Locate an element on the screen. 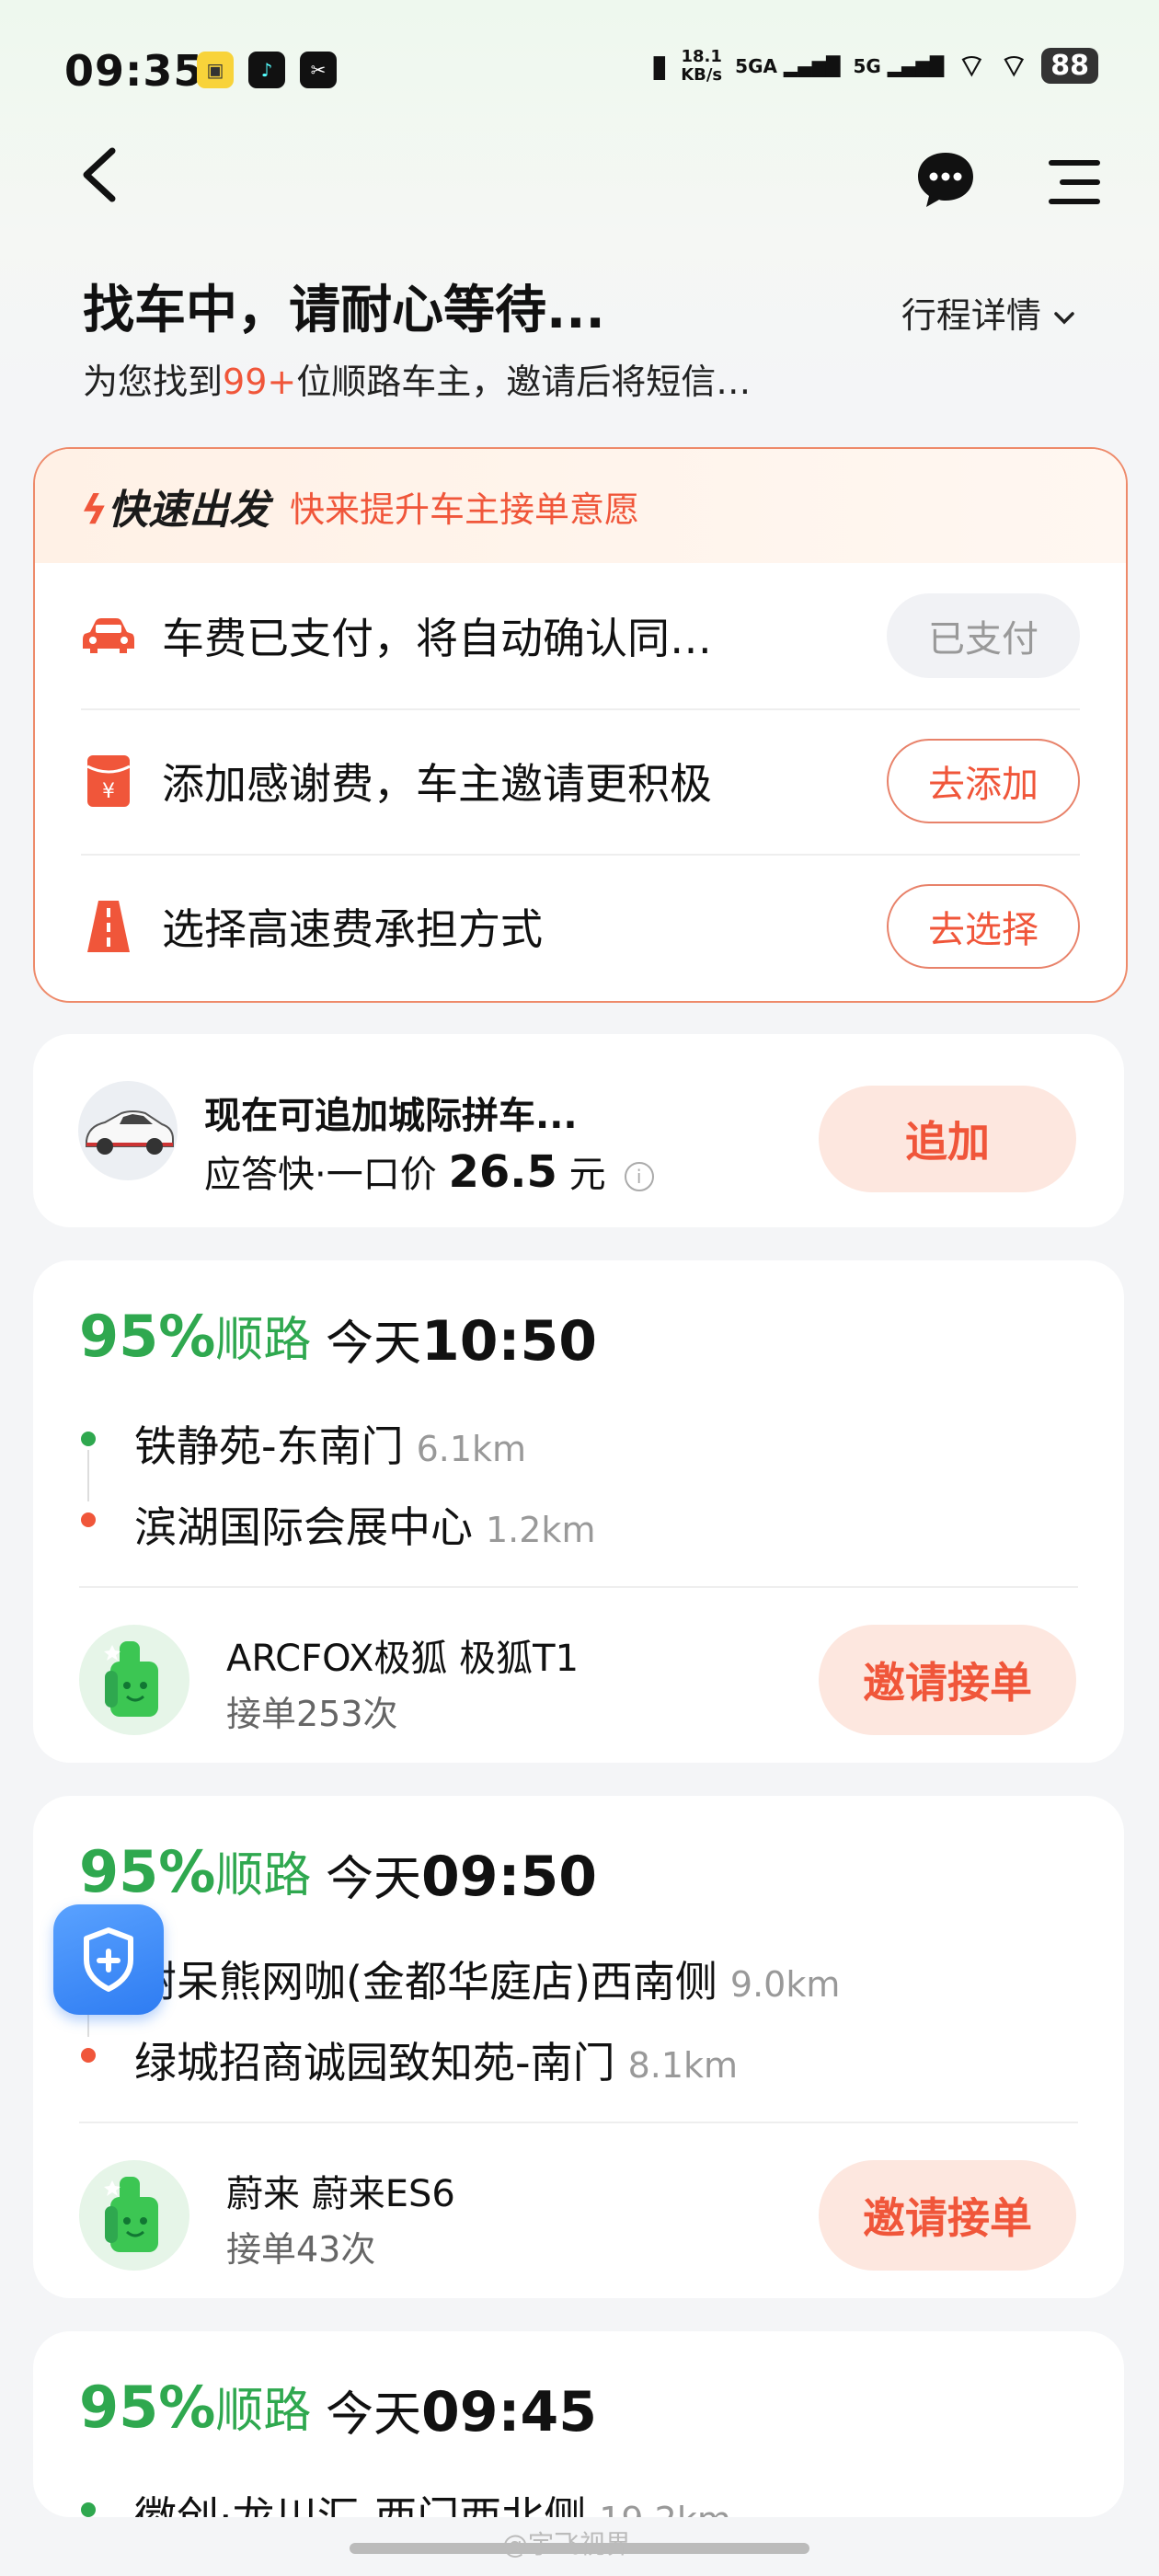  quick-depart-logo: ϟ快速出发 is located at coordinates (175, 510).